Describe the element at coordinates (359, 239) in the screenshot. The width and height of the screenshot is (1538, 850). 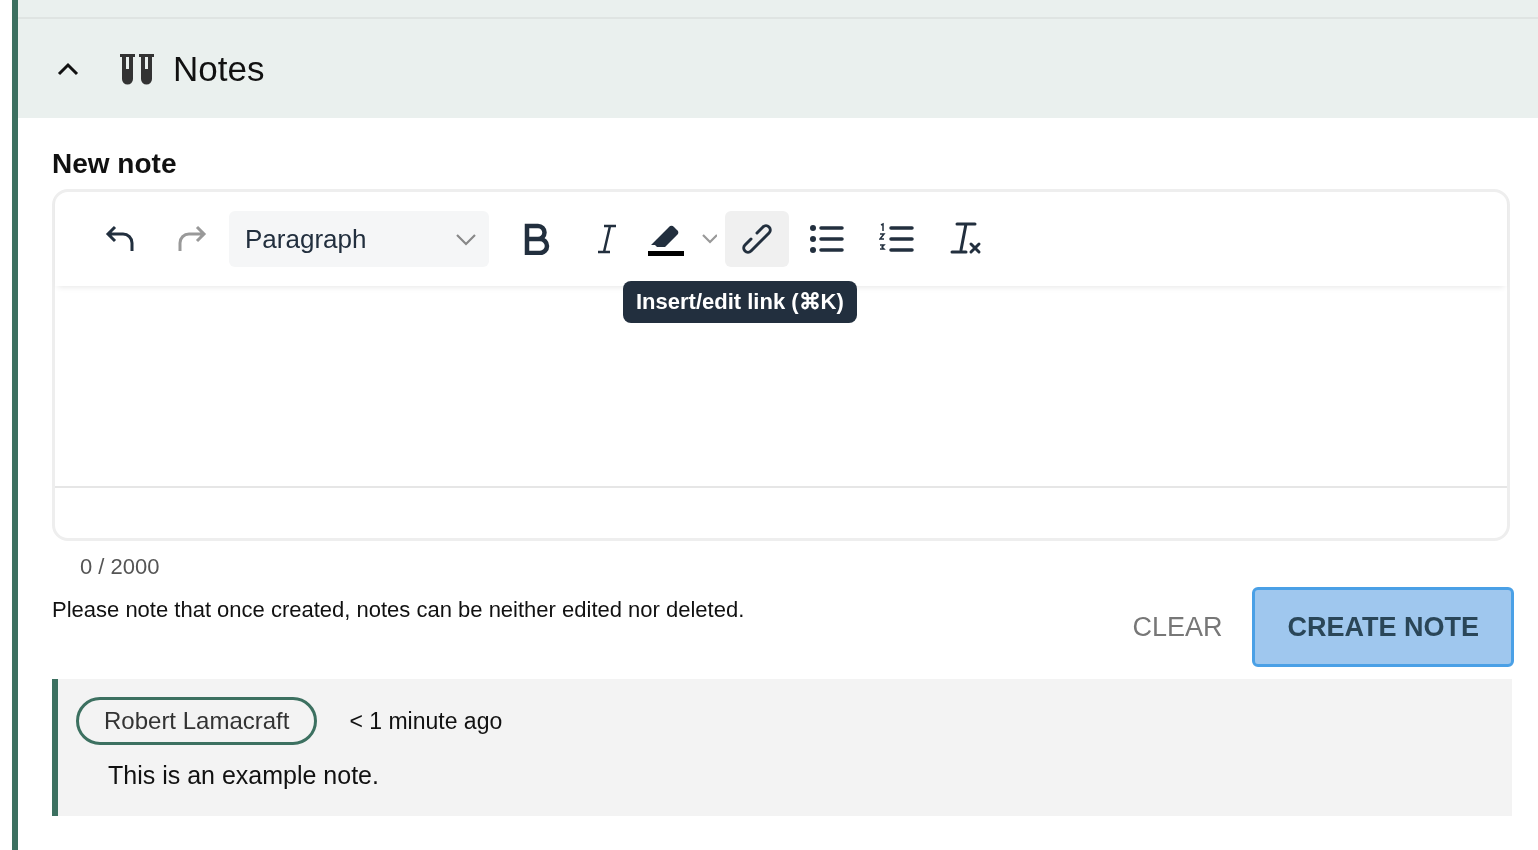
I see `format-dropdown: Paragraph` at that location.